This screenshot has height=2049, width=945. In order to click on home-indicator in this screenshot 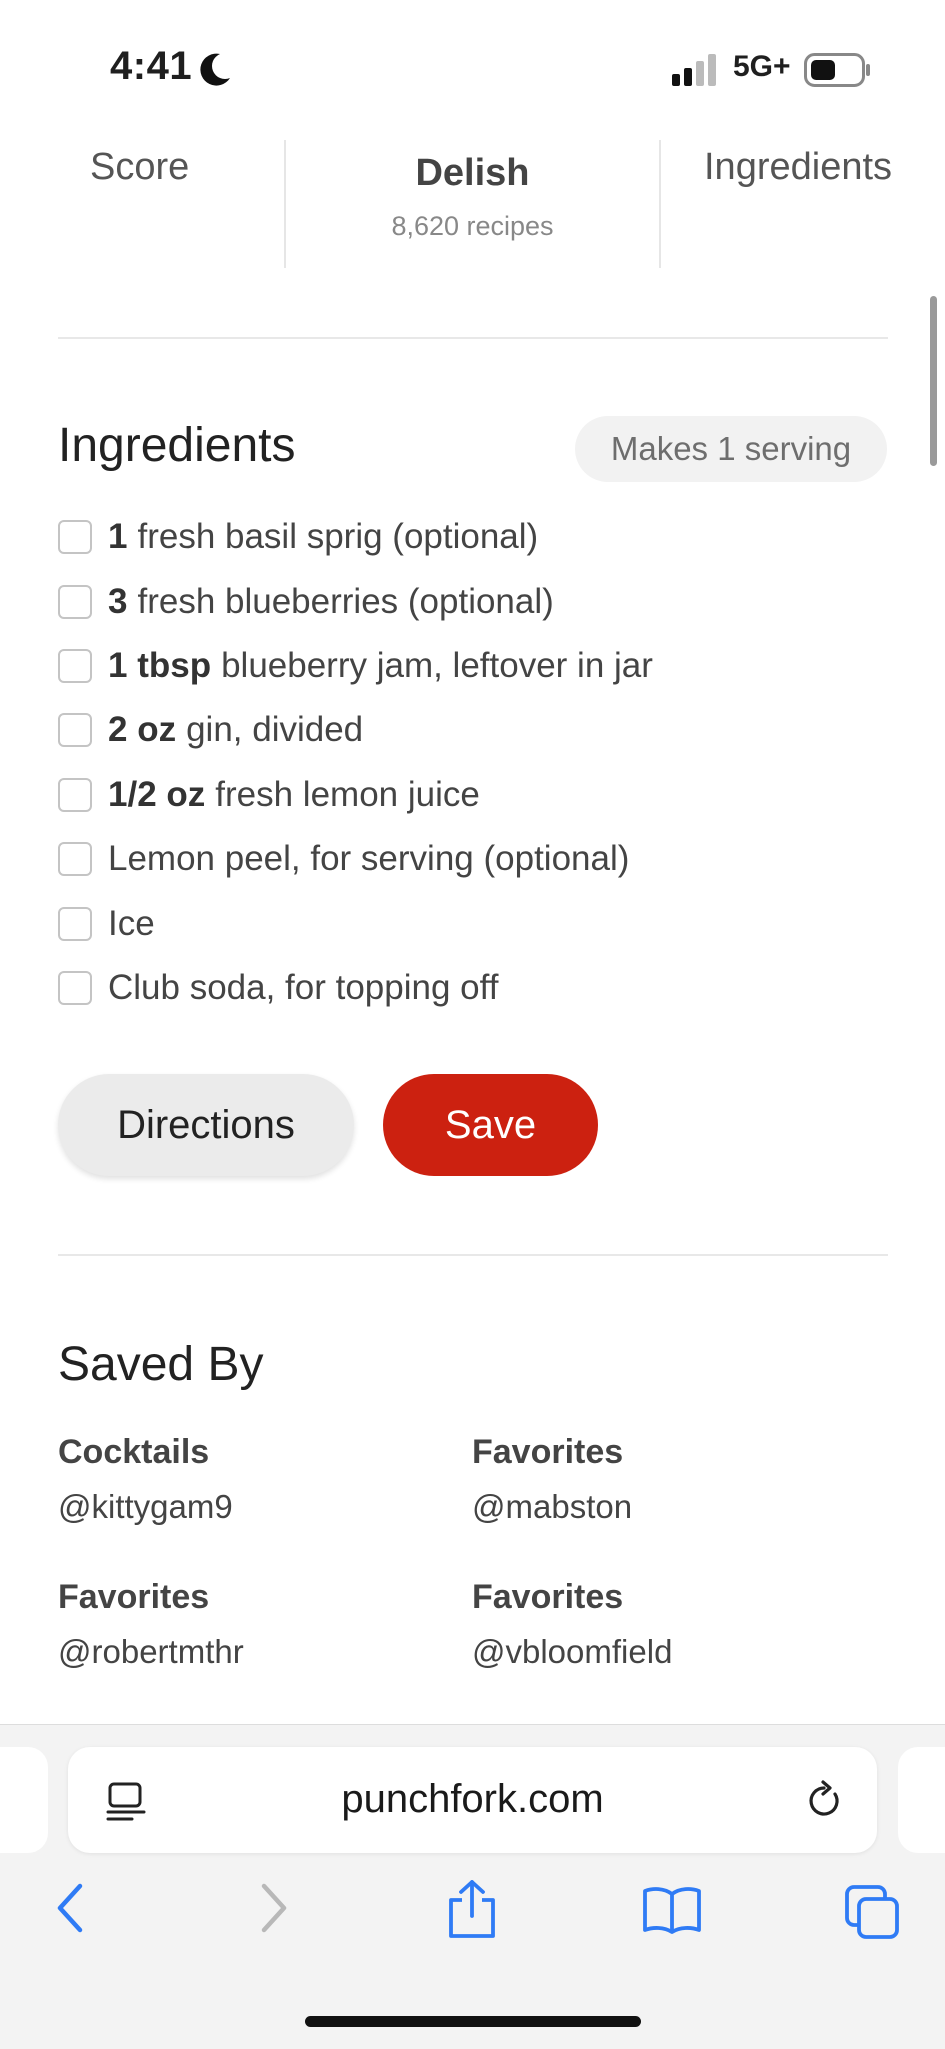, I will do `click(473, 2021)`.